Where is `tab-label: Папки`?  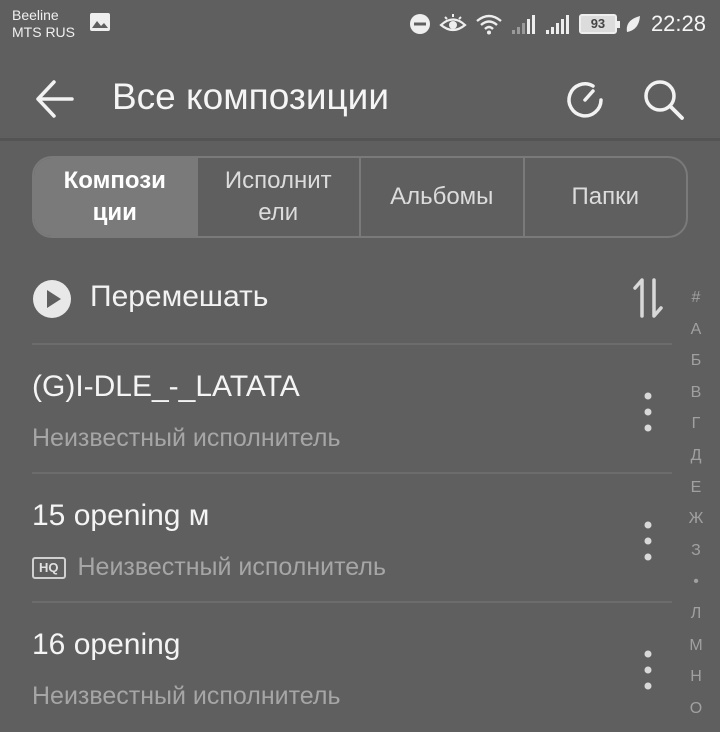
tab-label: Папки is located at coordinates (605, 196).